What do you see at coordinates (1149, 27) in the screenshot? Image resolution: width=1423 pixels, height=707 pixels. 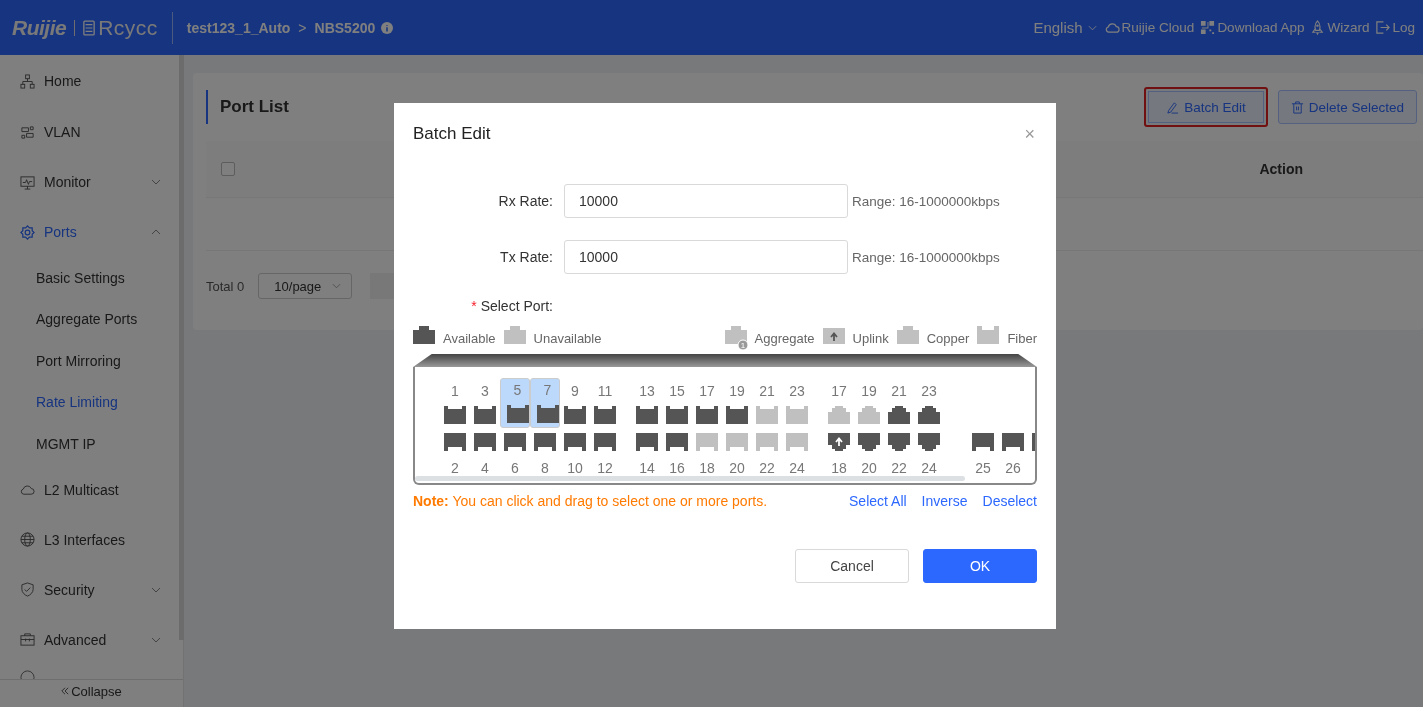 I see `header-link: Ruijie Cloud` at bounding box center [1149, 27].